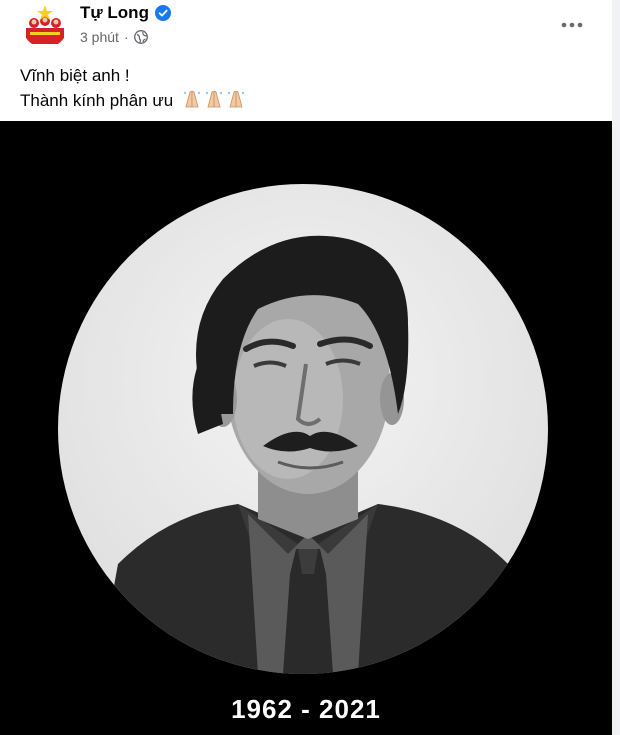  I want to click on memorial-years: 1962 - 2021, so click(306, 709).